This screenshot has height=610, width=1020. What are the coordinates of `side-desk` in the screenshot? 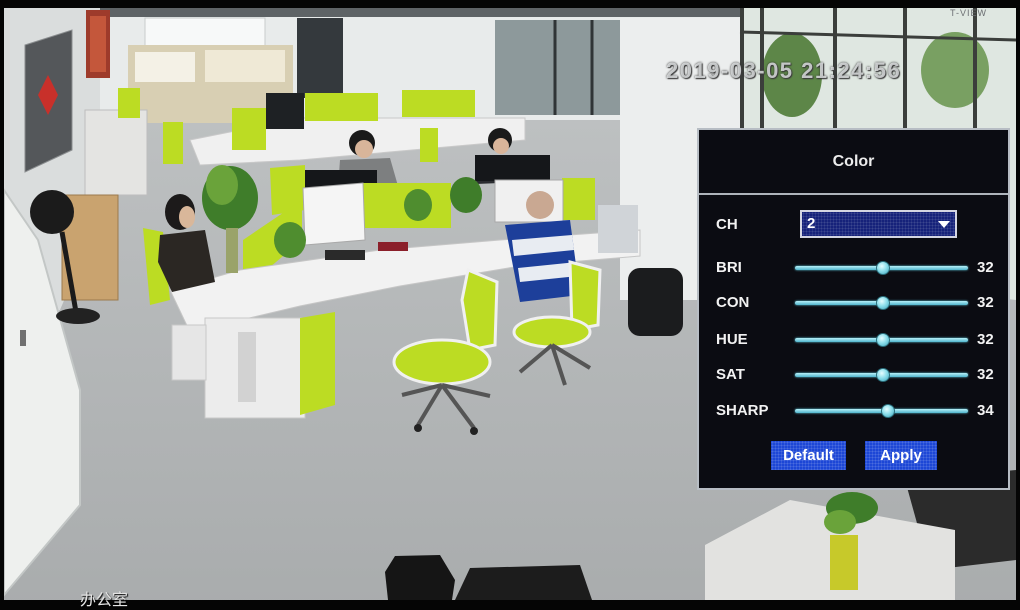 It's located at (116, 152).